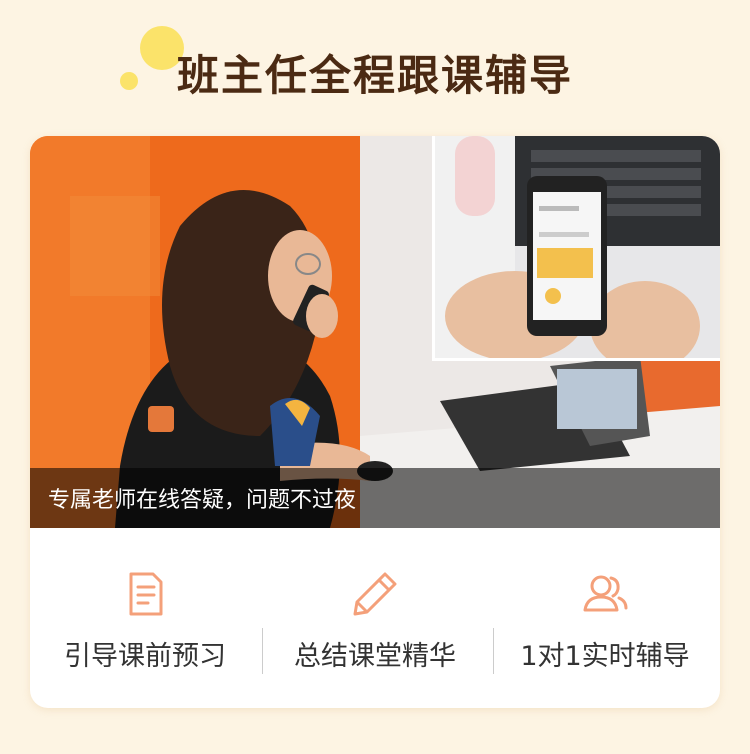 The height and width of the screenshot is (754, 750). Describe the element at coordinates (145, 656) in the screenshot. I see `feature-label: 引导课前预习` at that location.